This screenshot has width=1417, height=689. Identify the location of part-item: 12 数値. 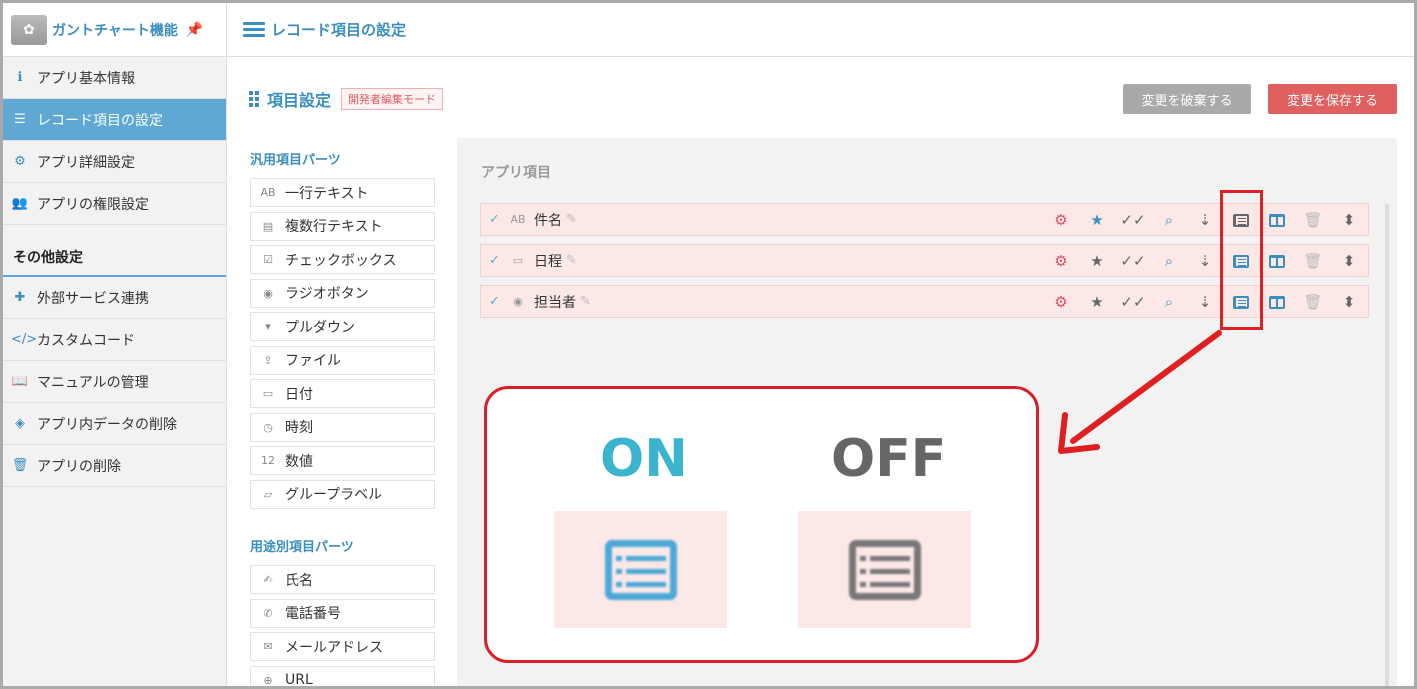
(342, 460).